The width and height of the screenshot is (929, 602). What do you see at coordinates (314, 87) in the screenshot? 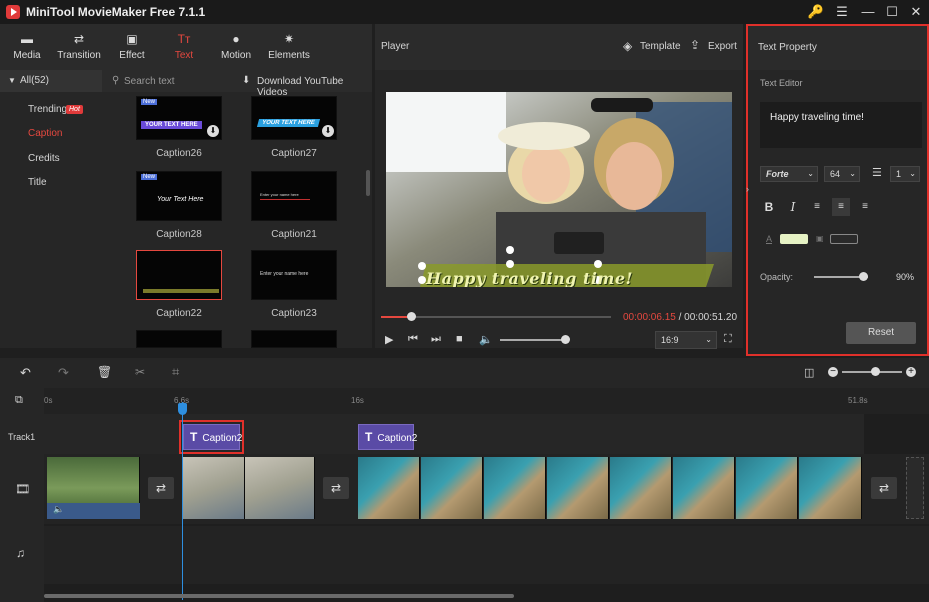
I see `download-youtube-link: Download YouTube Videos` at bounding box center [314, 87].